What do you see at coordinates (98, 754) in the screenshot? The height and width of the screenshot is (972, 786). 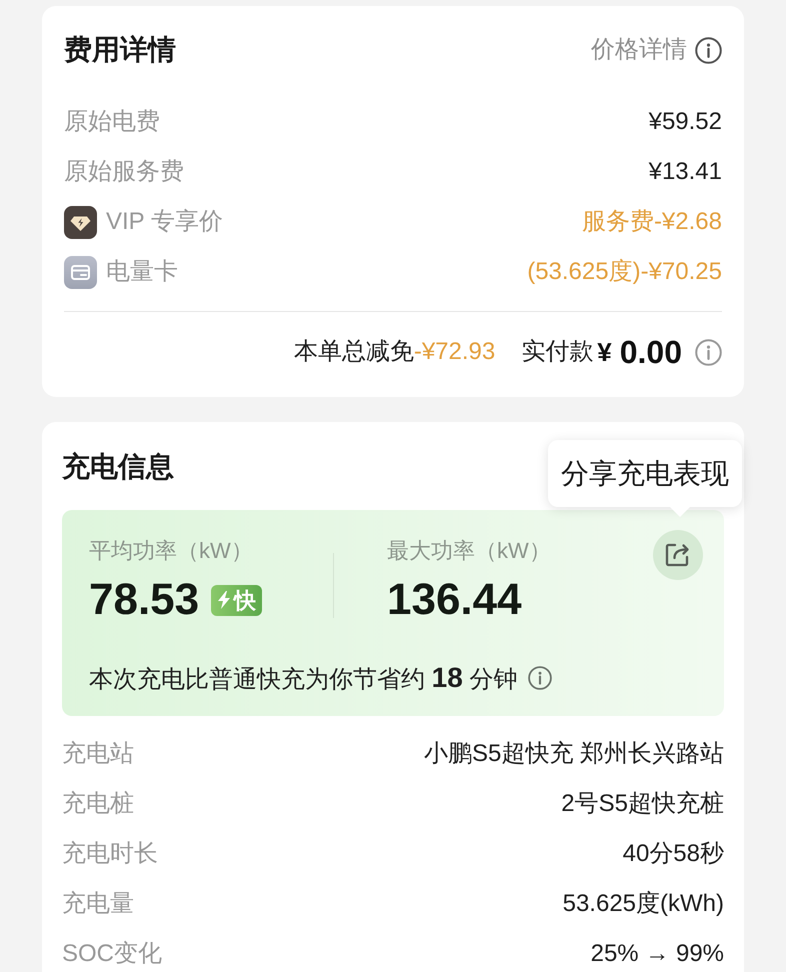 I see `row-label: 充电站` at bounding box center [98, 754].